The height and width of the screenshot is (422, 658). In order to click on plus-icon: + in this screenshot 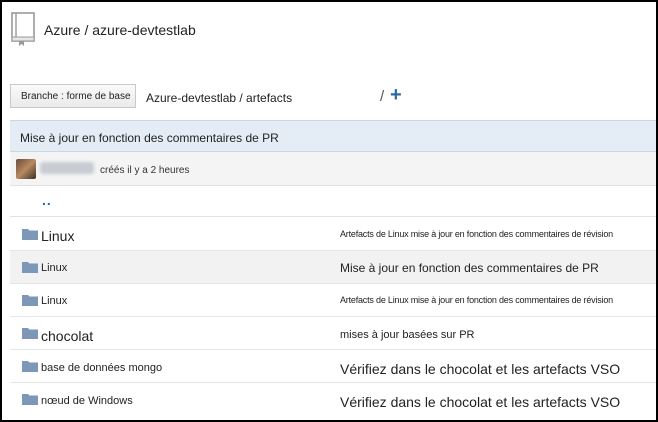, I will do `click(398, 95)`.